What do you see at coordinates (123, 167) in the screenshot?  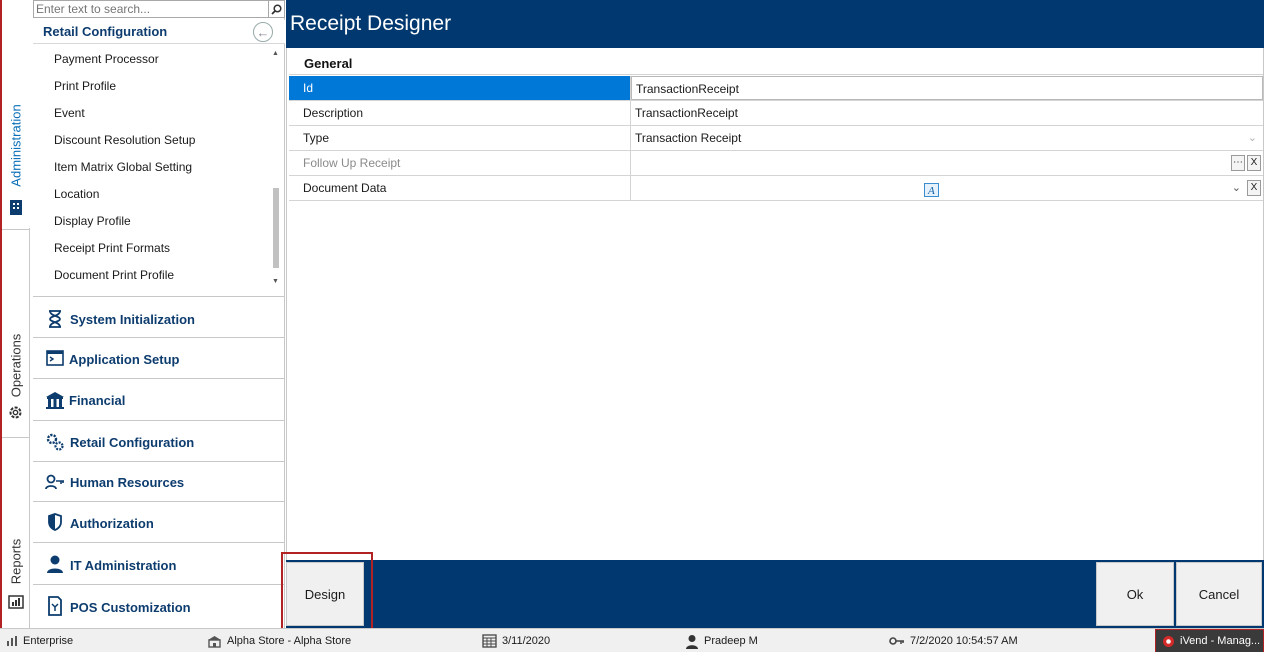 I see `sub-item-item-matrix-global-setting: Item Matrix Global Setting` at bounding box center [123, 167].